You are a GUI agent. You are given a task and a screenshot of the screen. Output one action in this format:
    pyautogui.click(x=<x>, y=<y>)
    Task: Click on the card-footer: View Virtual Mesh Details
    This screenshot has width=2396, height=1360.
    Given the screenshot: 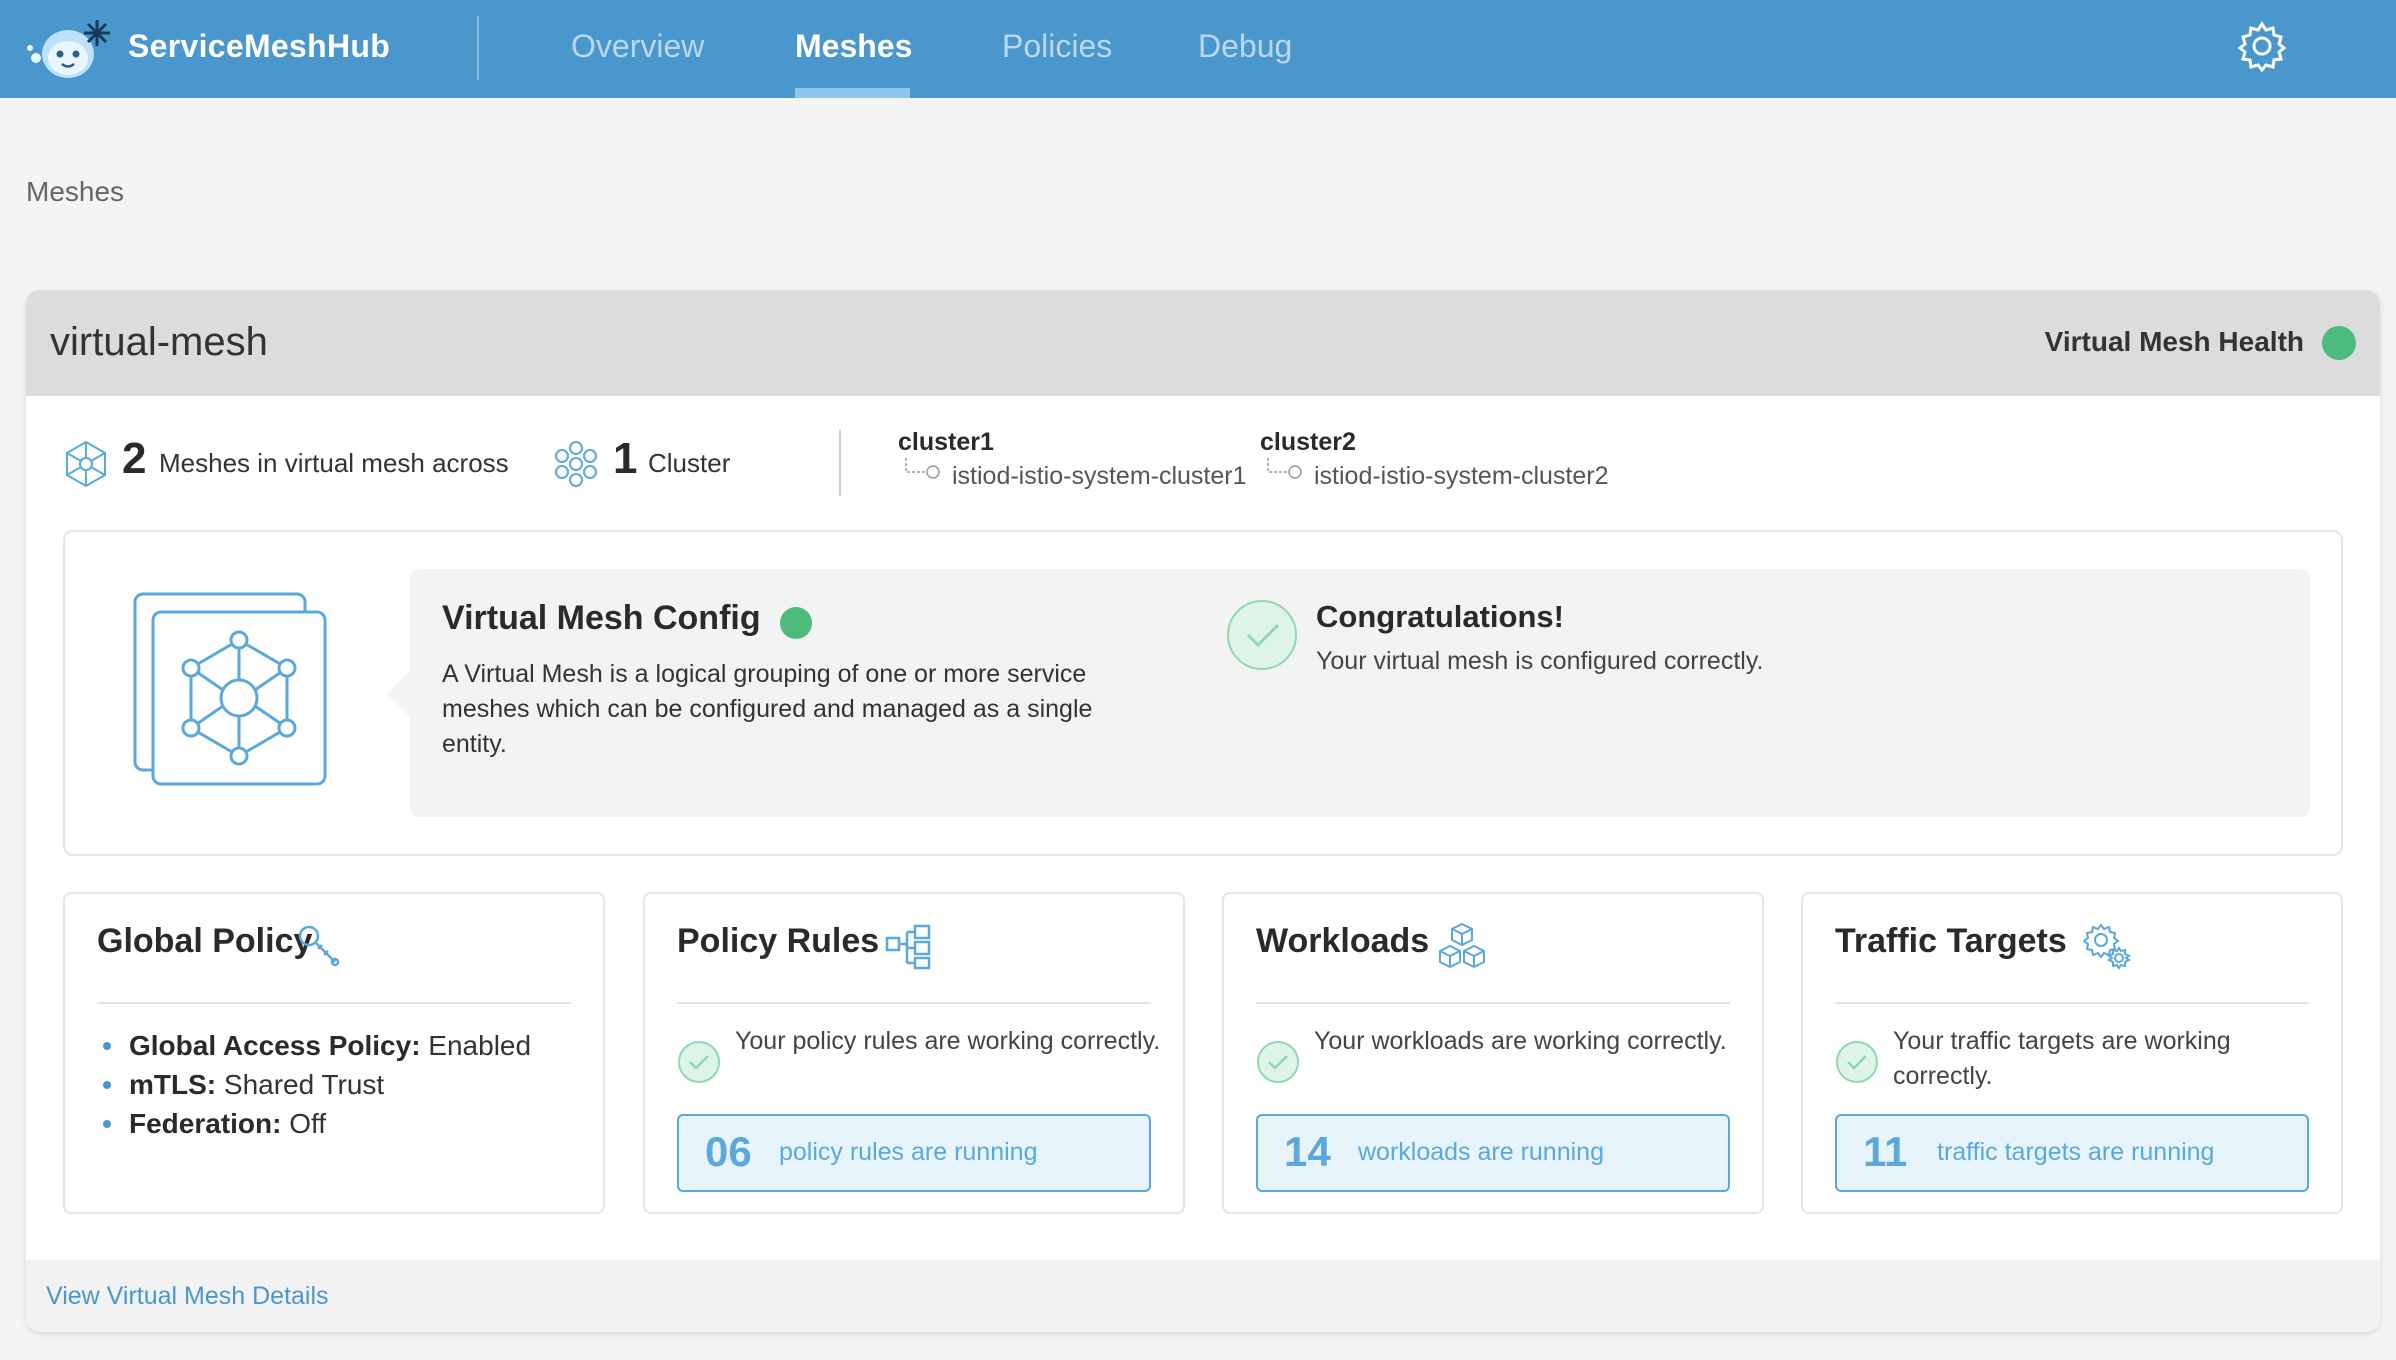 What is the action you would take?
    pyautogui.click(x=1203, y=1296)
    